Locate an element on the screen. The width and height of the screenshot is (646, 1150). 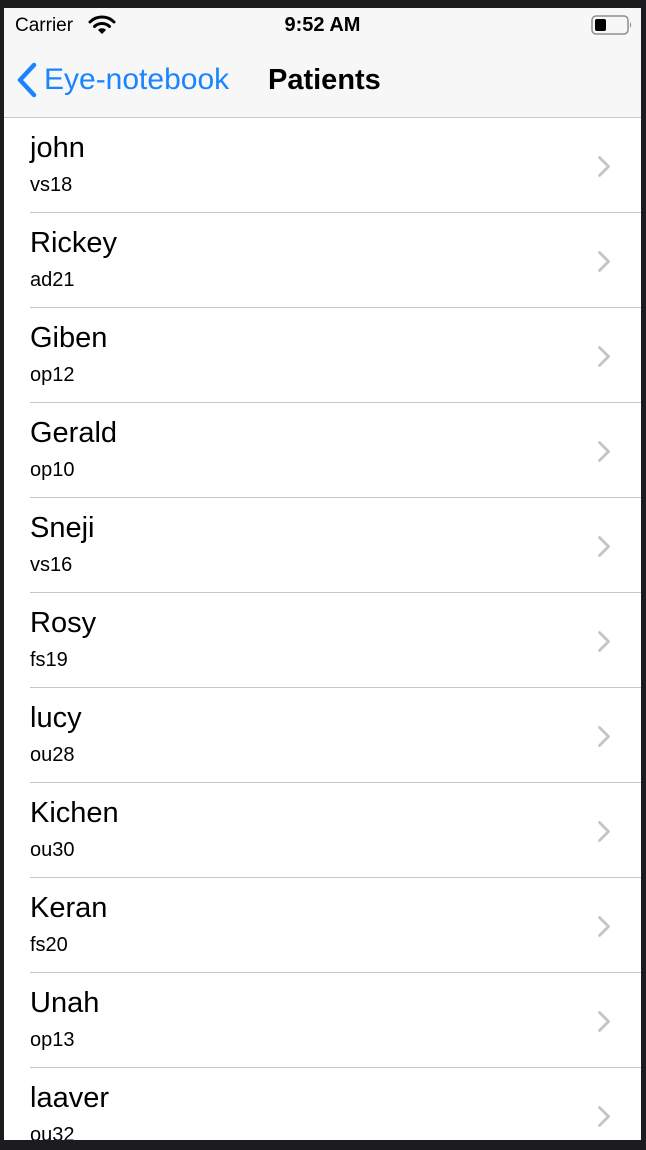
patient-code: vs16 is located at coordinates (51, 565).